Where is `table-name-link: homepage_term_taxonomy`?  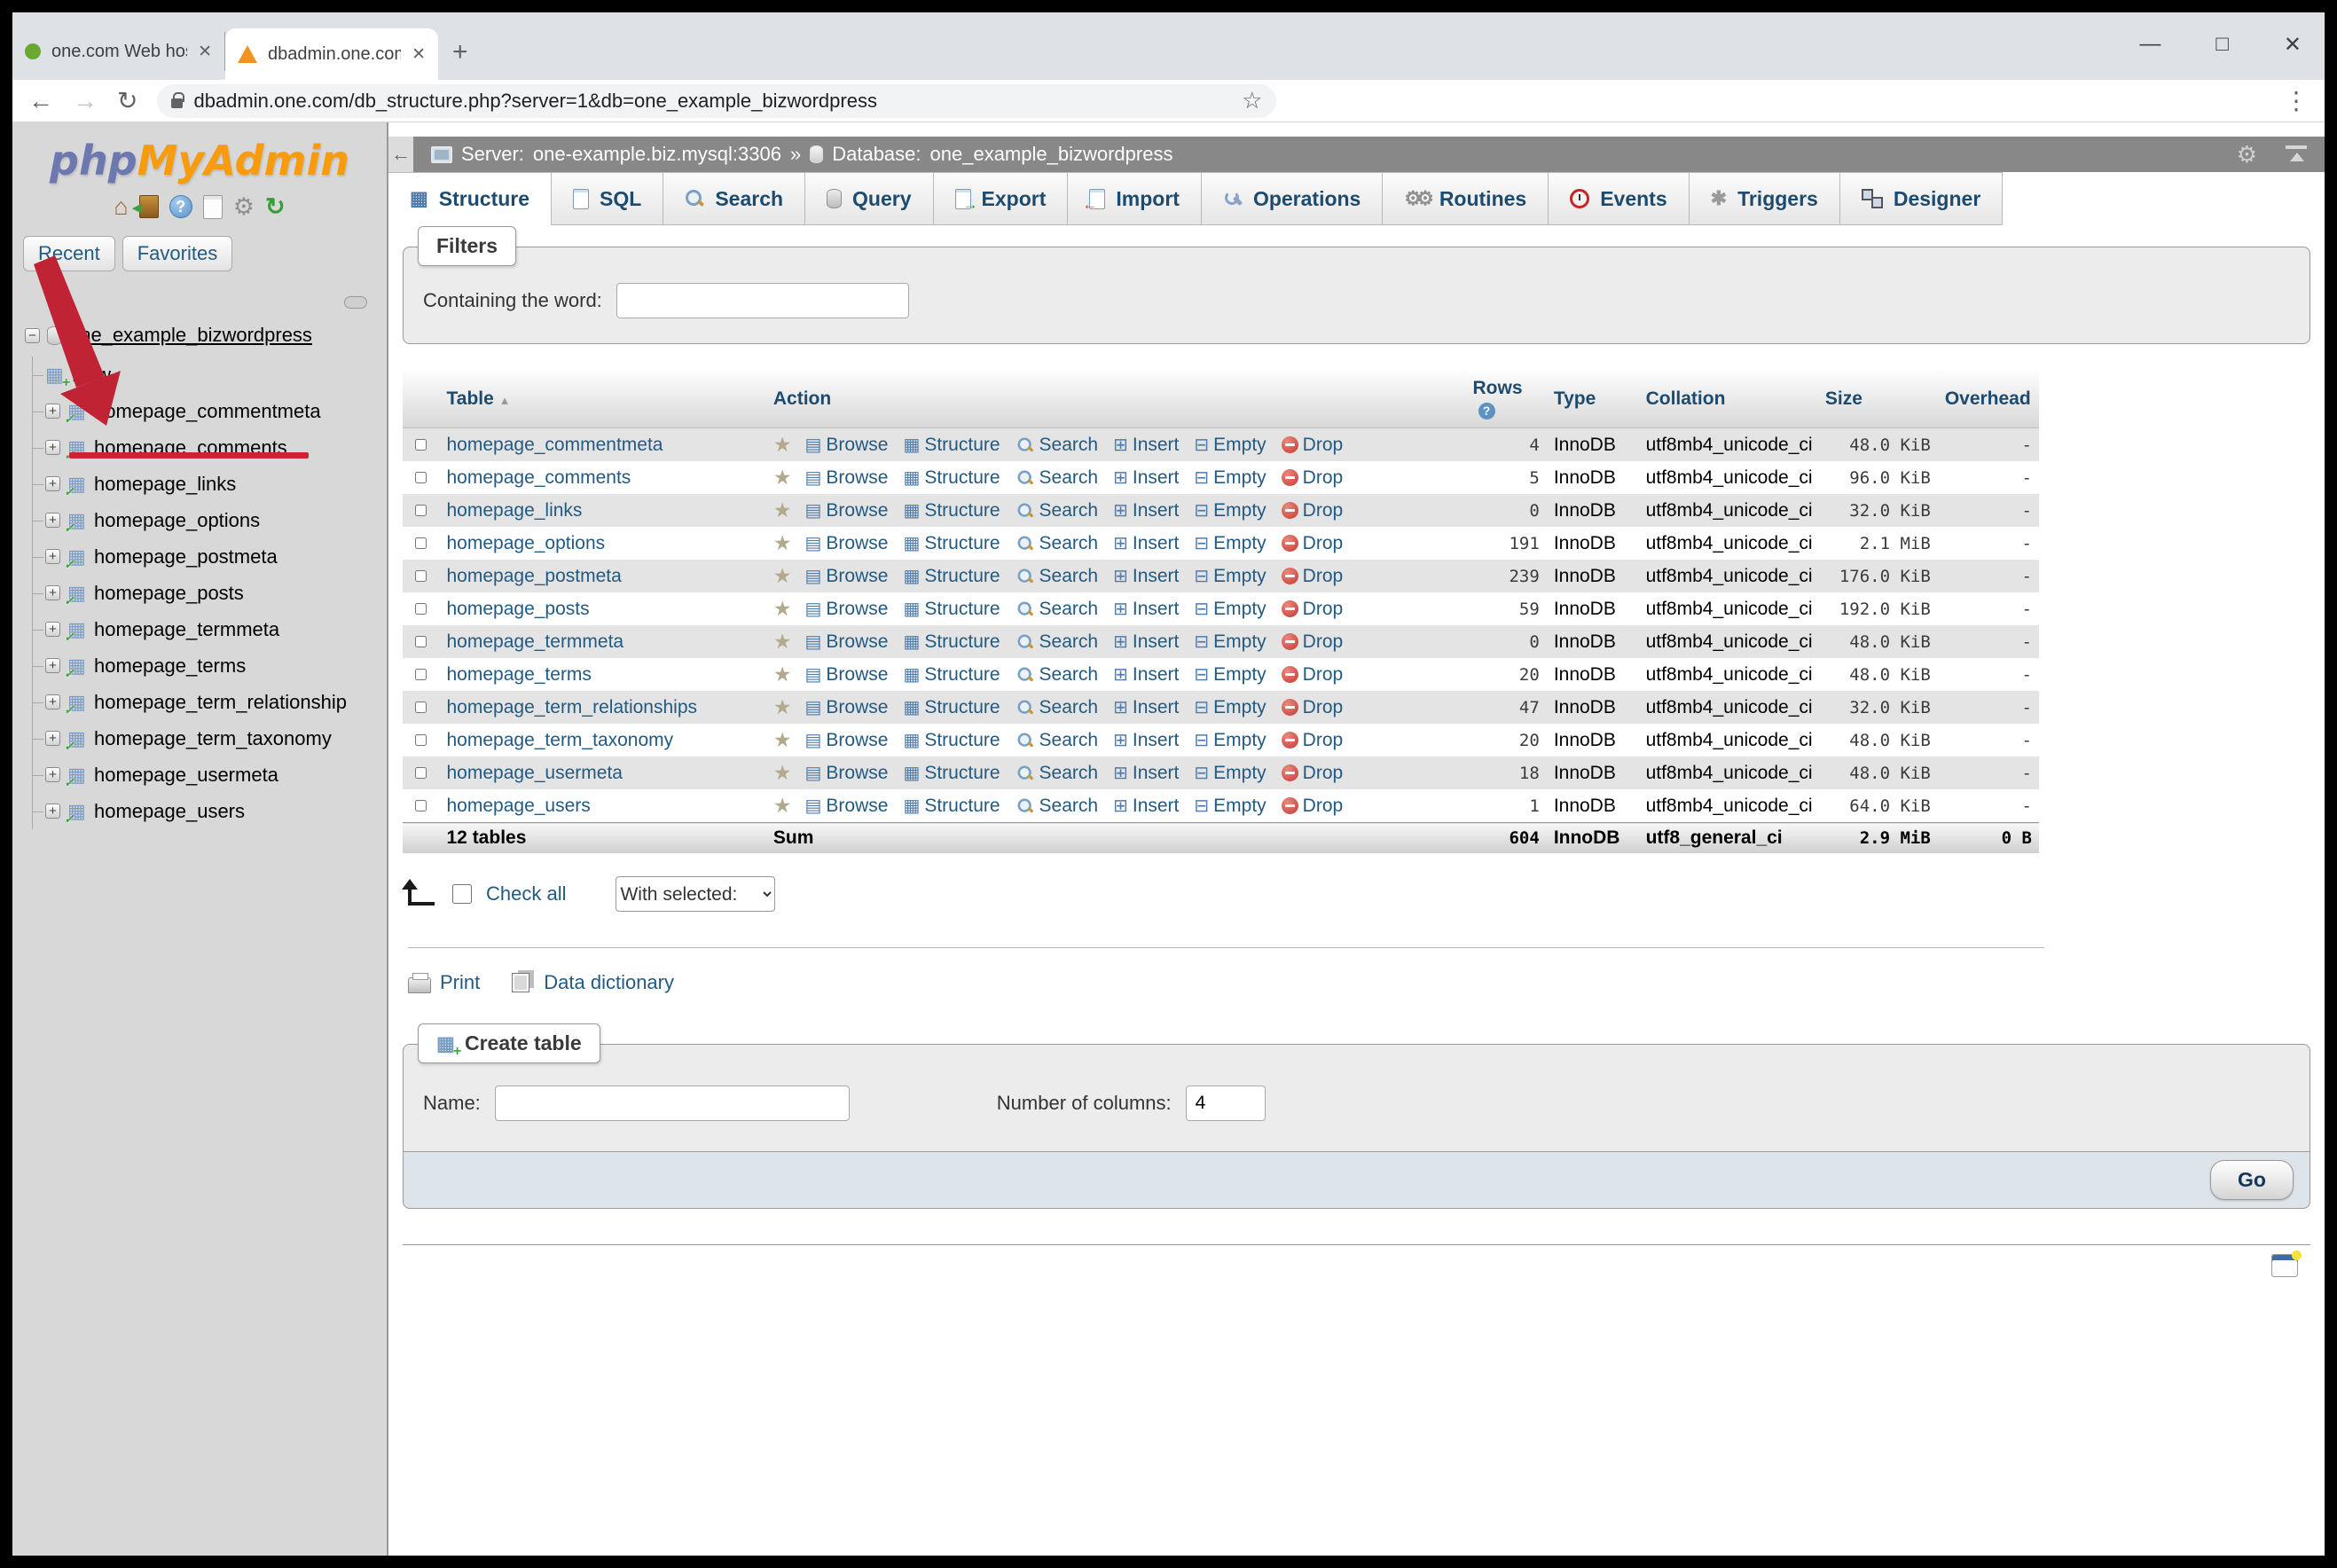
table-name-link: homepage_term_taxonomy is located at coordinates (560, 740).